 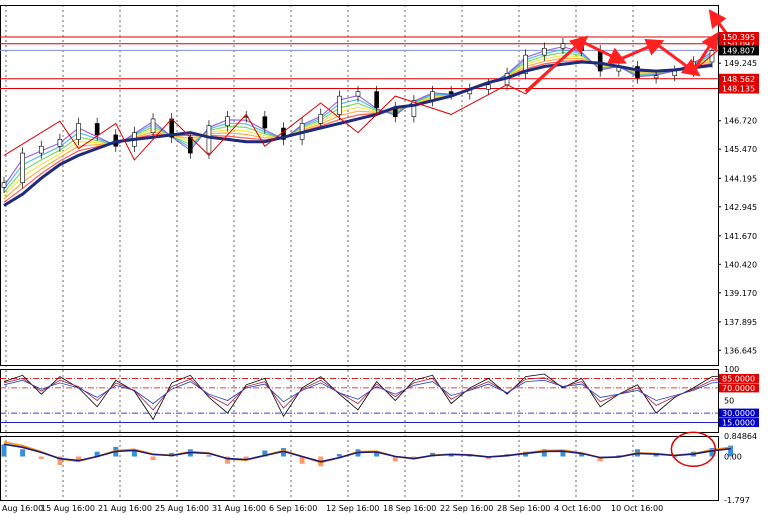 What do you see at coordinates (740, 322) in the screenshot?
I see `y-tick-label: 137.895` at bounding box center [740, 322].